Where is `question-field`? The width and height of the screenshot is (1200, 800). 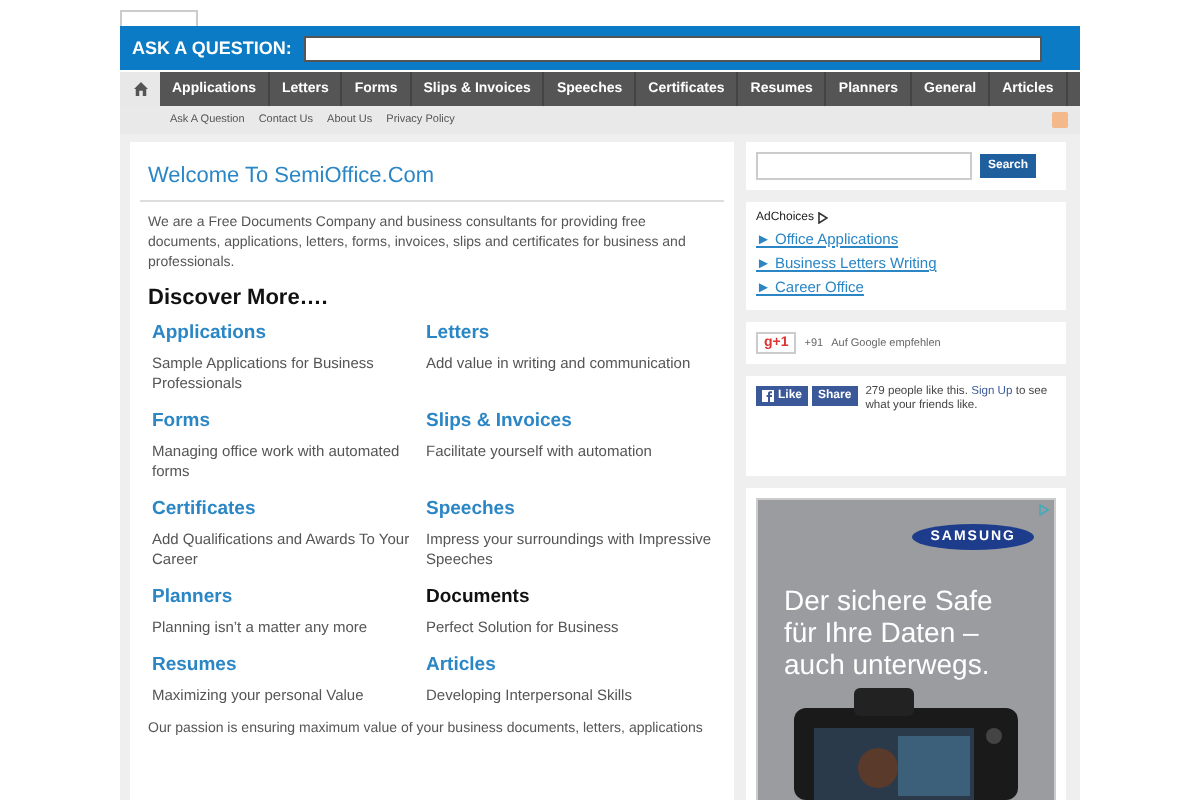 question-field is located at coordinates (672, 48).